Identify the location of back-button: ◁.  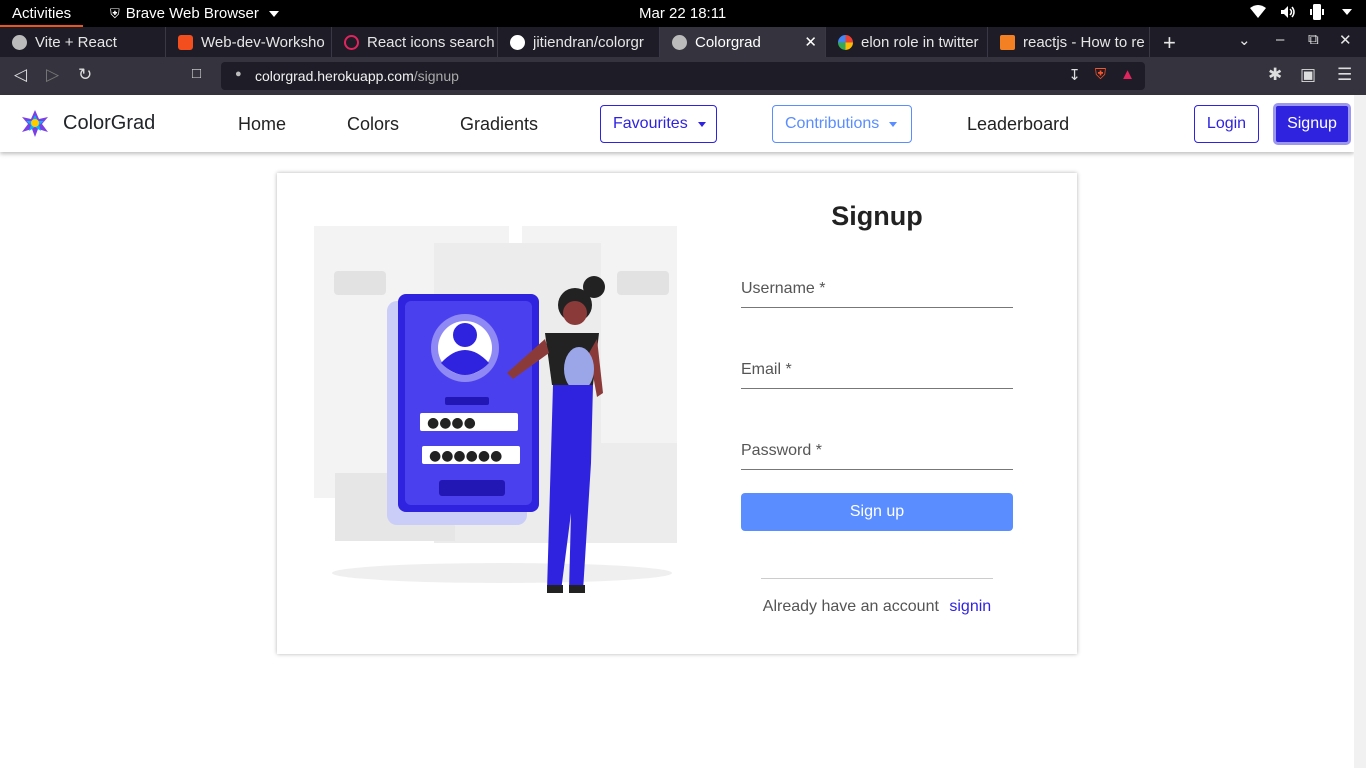
(20, 75).